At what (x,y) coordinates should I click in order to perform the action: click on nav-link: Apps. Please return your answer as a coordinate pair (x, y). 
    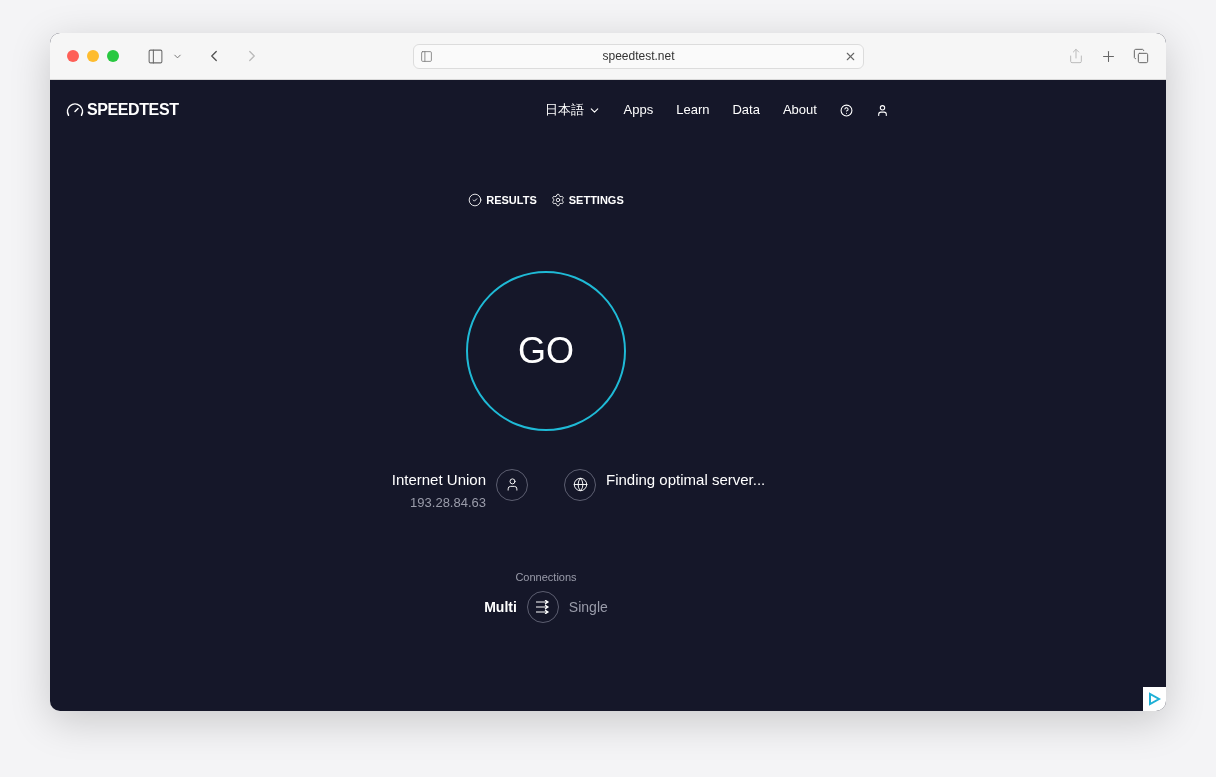
    Looking at the image, I should click on (638, 110).